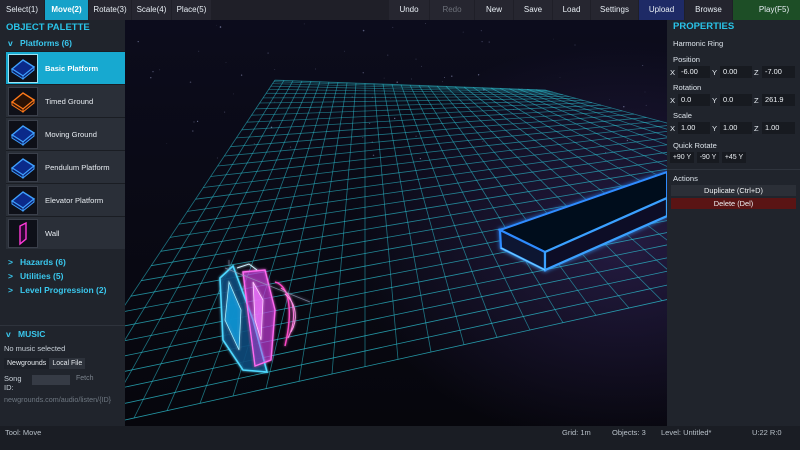  I want to click on category-label: Level Progression (2), so click(63, 290).